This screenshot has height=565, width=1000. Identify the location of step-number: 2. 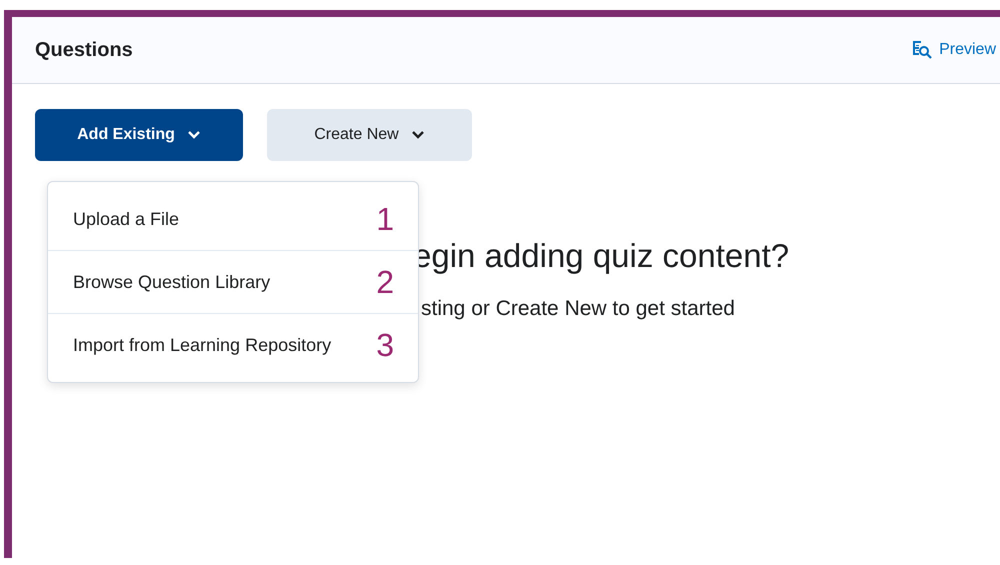
(385, 282).